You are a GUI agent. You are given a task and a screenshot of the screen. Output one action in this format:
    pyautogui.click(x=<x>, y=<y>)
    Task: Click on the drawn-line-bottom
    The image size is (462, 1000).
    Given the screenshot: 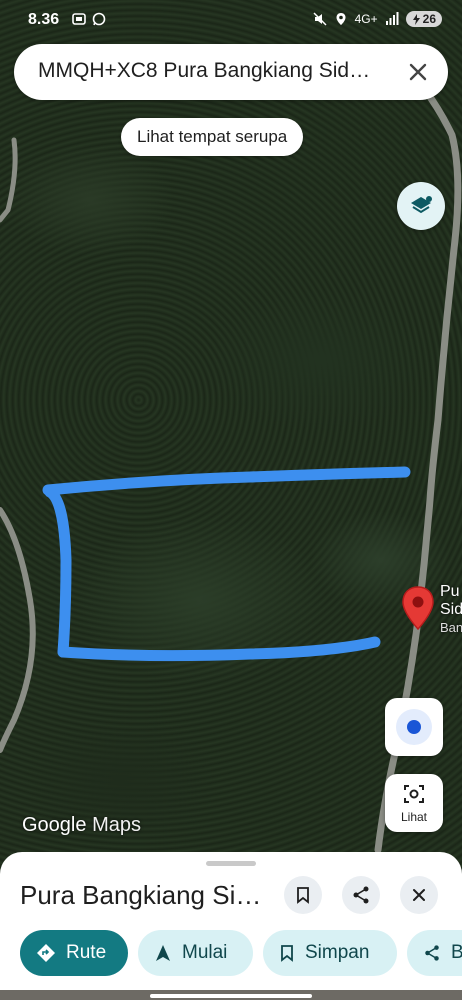 What is the action you would take?
    pyautogui.click(x=219, y=649)
    